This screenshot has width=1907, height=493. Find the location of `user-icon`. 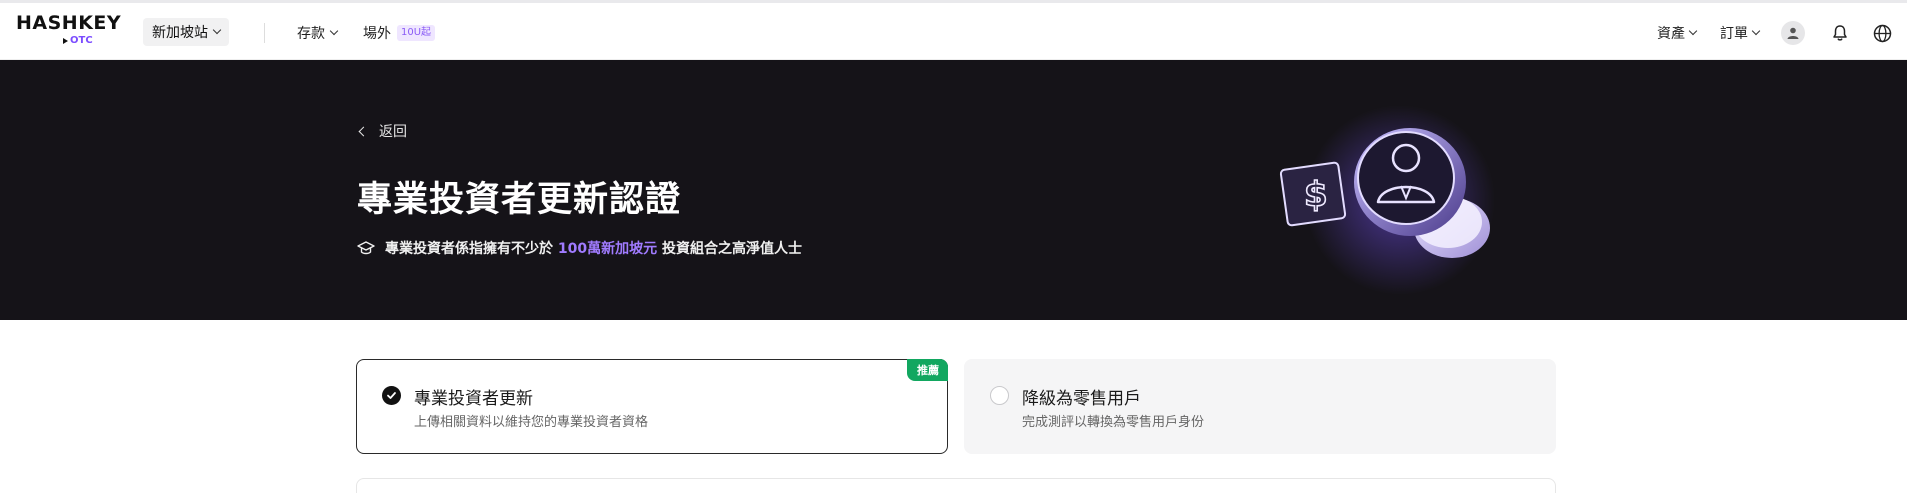

user-icon is located at coordinates (1793, 33).